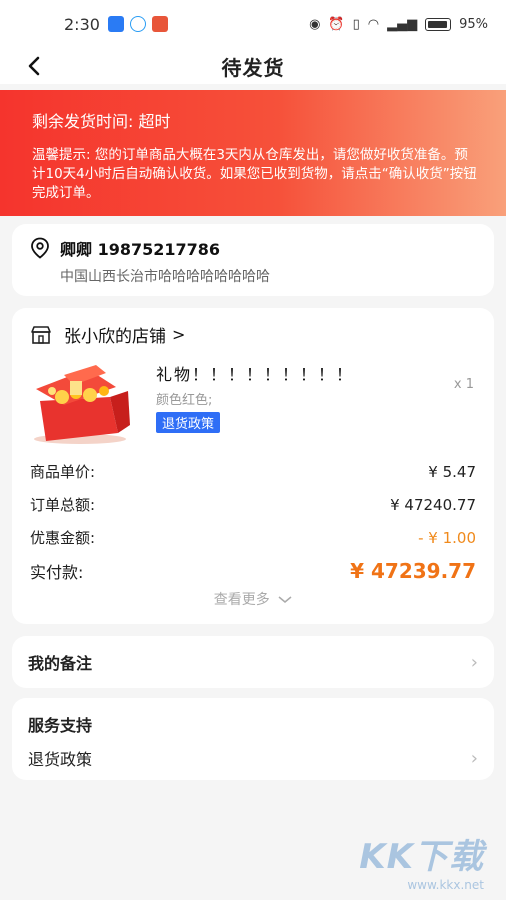 This screenshot has width=506, height=900. Describe the element at coordinates (463, 384) in the screenshot. I see `product-quantity: x 1` at that location.